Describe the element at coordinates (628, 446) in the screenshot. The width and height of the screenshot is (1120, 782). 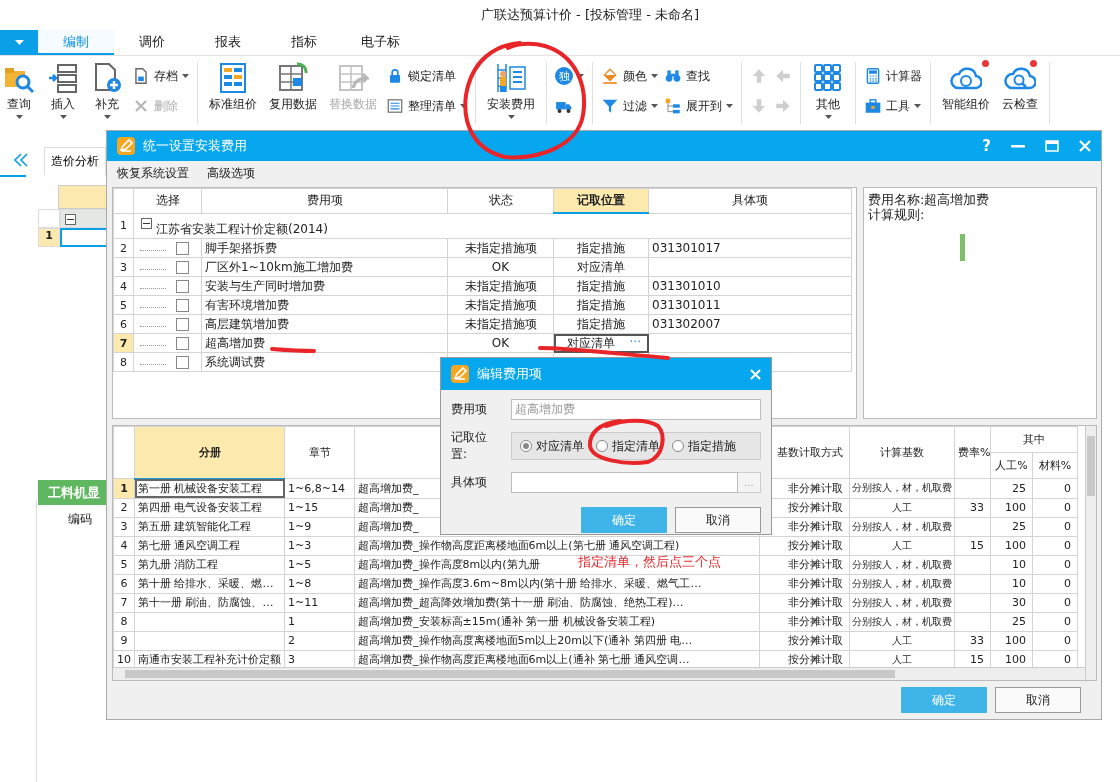
I see `radio-option: 指定清单` at that location.